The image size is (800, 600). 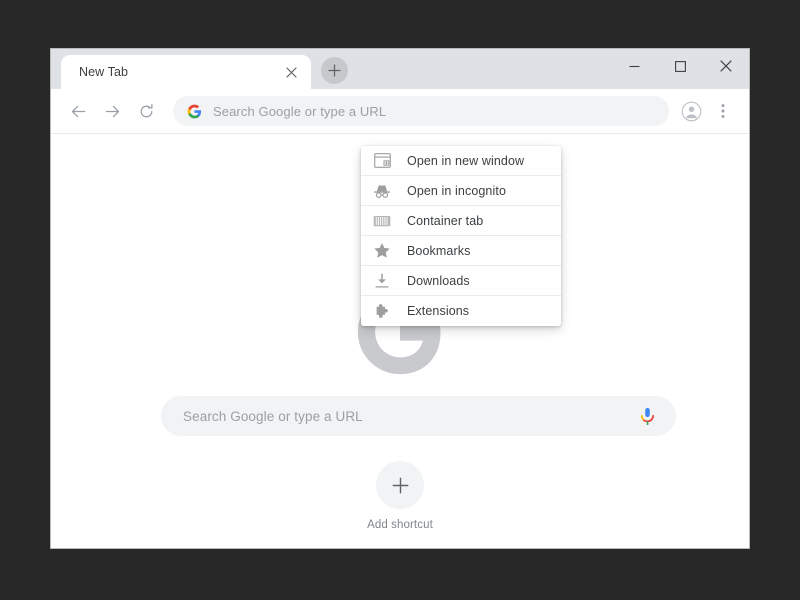 I want to click on google-g-icon, so click(x=194, y=111).